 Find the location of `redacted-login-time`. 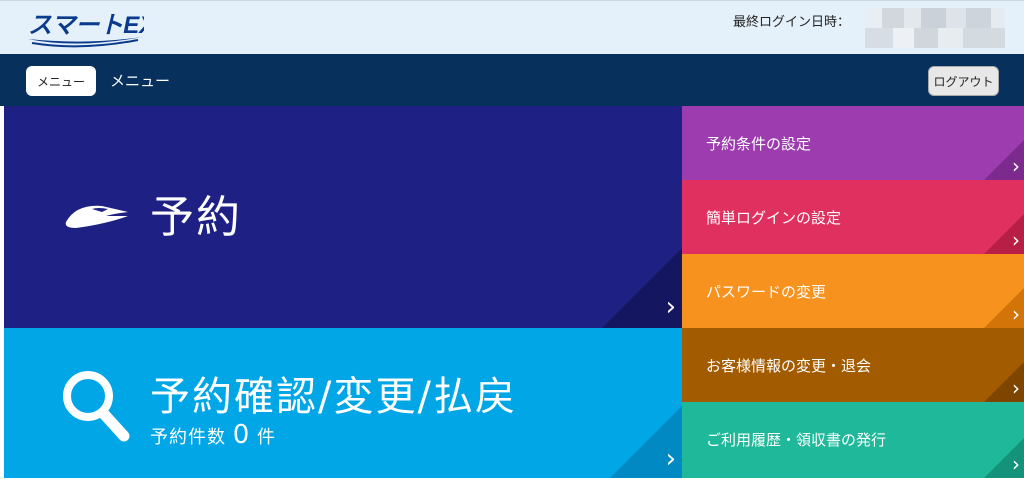

redacted-login-time is located at coordinates (935, 28).